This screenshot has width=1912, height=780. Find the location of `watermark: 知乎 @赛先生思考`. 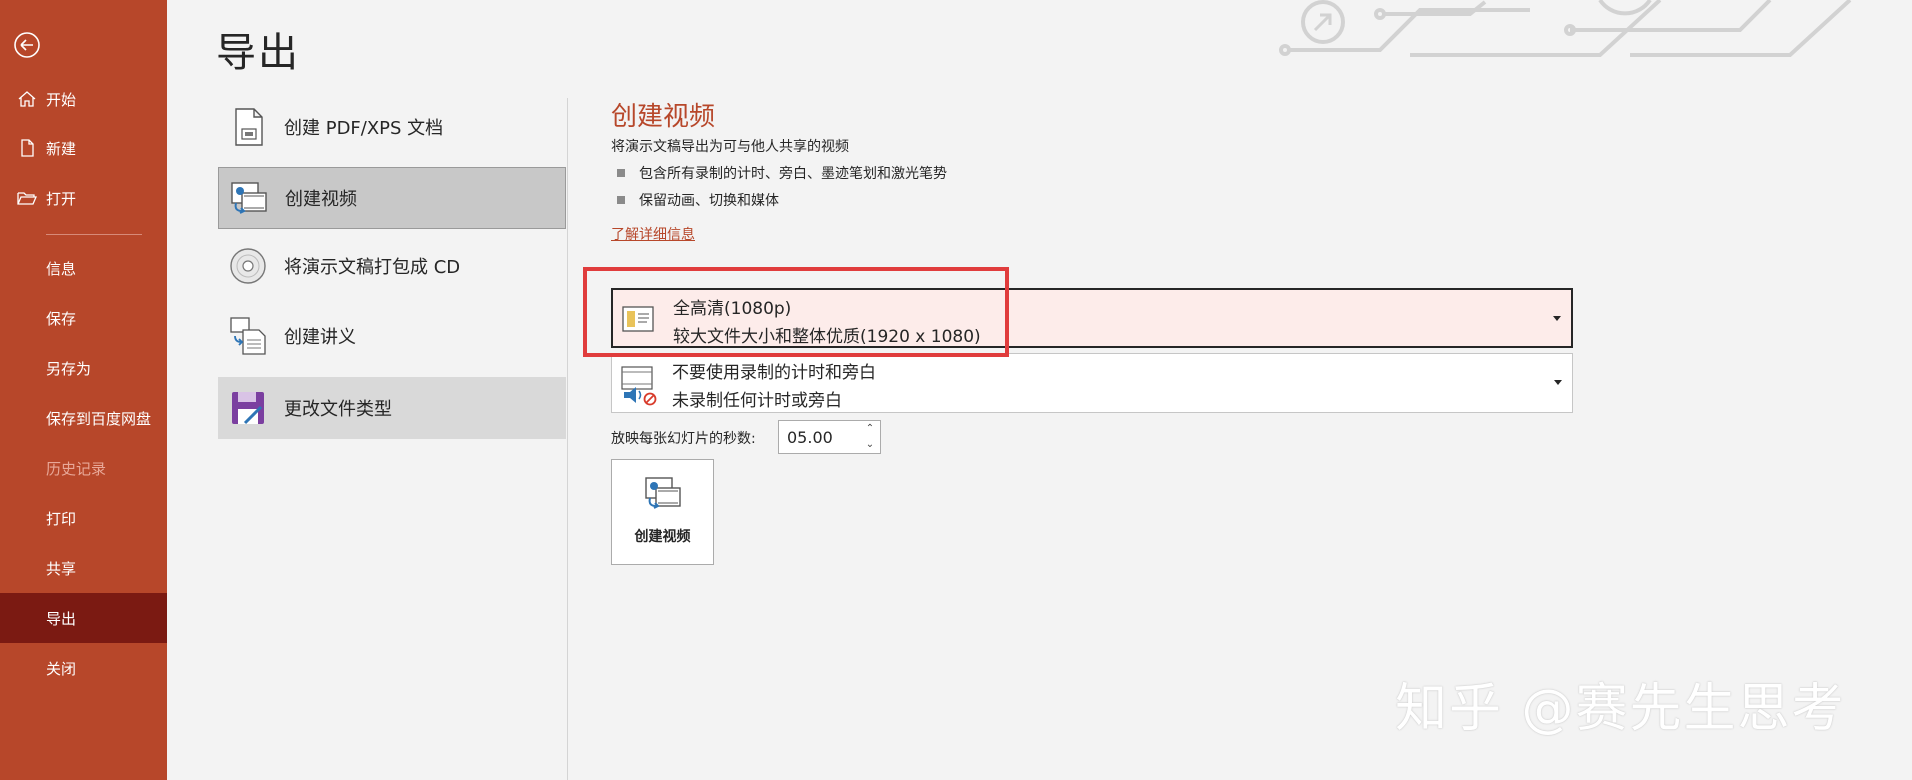

watermark: 知乎 @赛先生思考 is located at coordinates (1620, 709).